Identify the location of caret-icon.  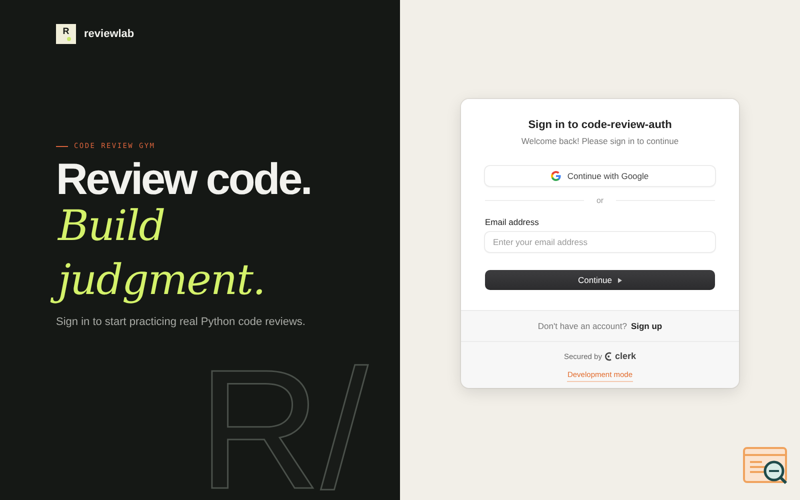
(620, 280).